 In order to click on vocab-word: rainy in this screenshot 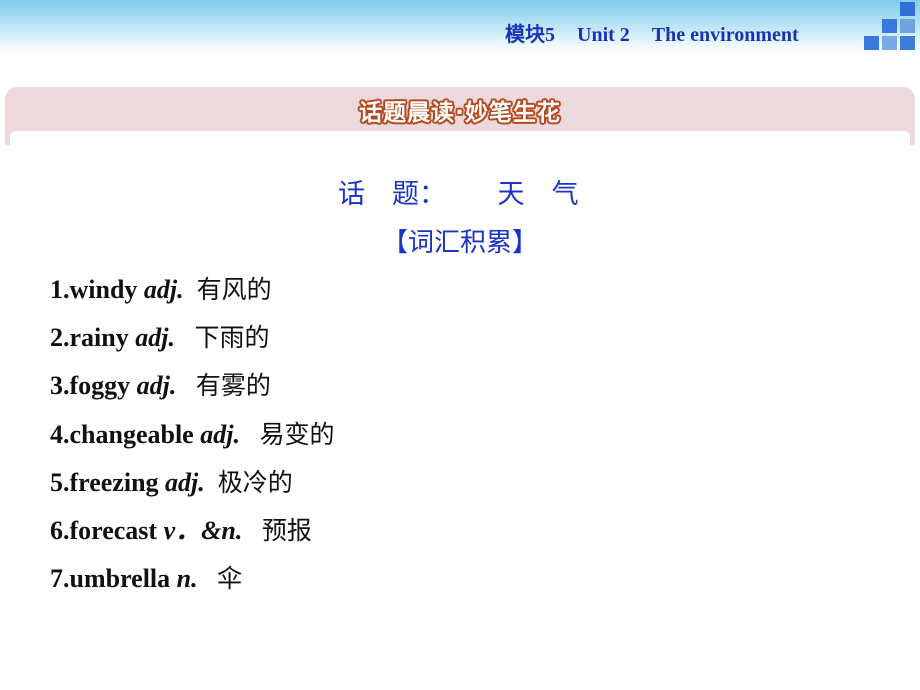, I will do `click(99, 338)`.